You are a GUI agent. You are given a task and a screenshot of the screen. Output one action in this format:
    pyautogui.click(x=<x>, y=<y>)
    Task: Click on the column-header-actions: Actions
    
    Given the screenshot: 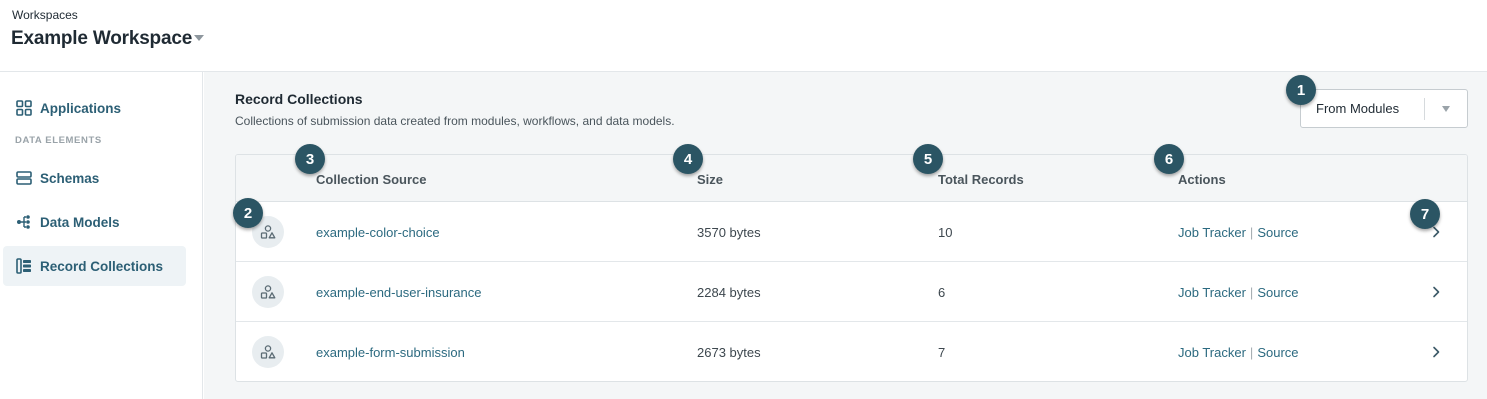 What is the action you would take?
    pyautogui.click(x=1202, y=179)
    